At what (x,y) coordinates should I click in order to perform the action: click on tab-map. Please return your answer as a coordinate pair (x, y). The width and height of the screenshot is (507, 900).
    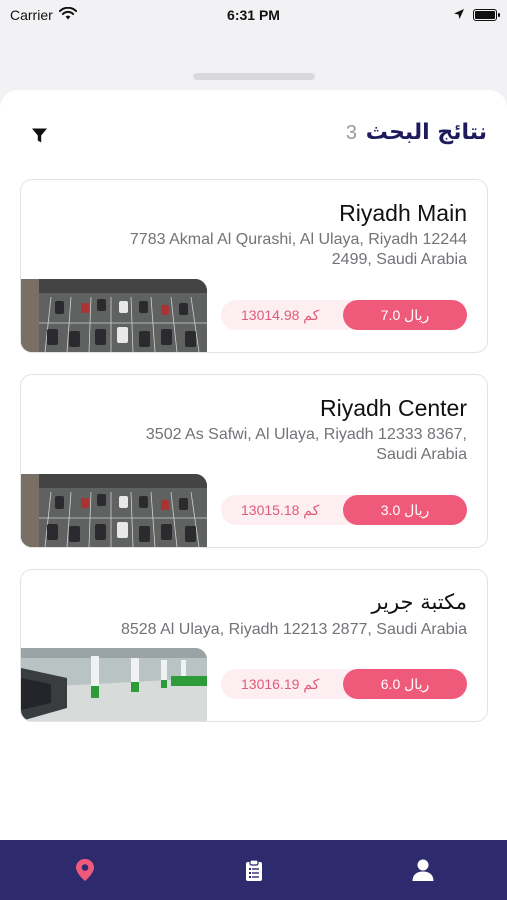
    Looking at the image, I should click on (85, 870).